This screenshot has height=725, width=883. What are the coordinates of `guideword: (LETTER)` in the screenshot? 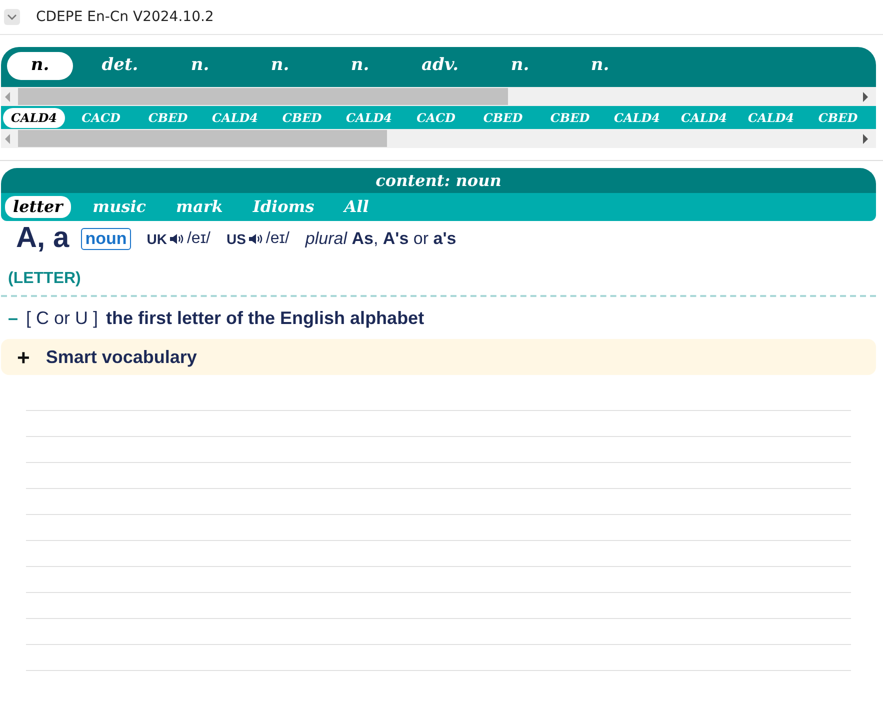 It's located at (44, 278).